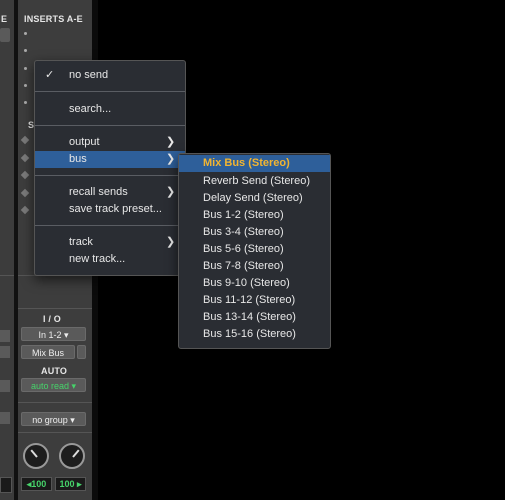  I want to click on submenu-item-bus-11-12: Bus 11-12 (Stereo), so click(254, 300).